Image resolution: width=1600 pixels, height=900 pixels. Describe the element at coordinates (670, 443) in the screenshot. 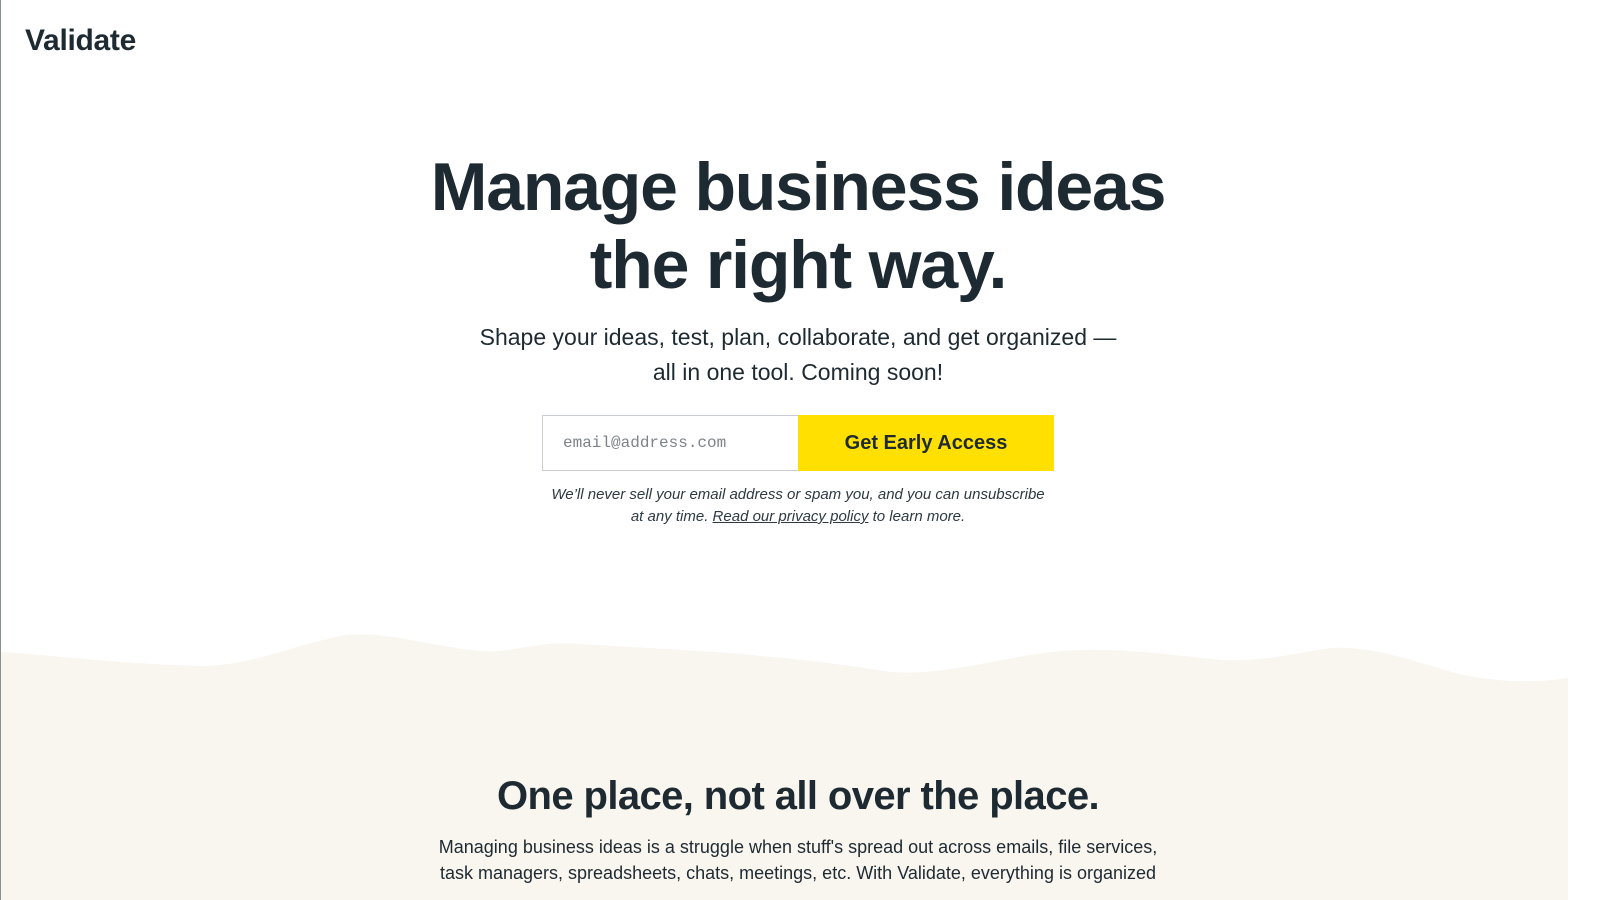

I see `email-field` at that location.